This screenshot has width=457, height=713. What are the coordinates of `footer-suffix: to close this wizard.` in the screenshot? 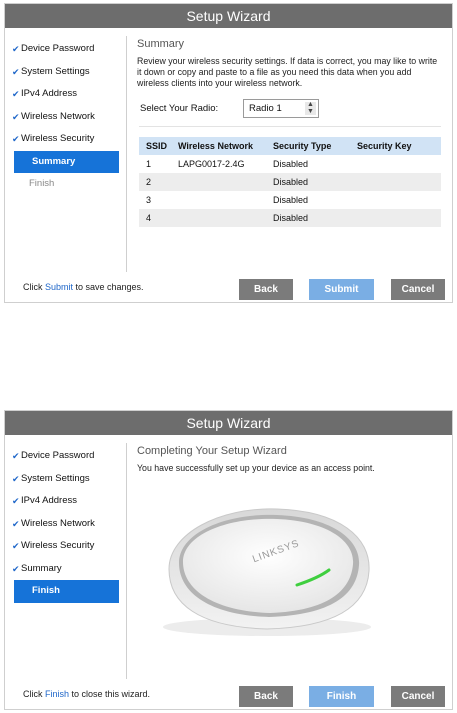 It's located at (110, 694).